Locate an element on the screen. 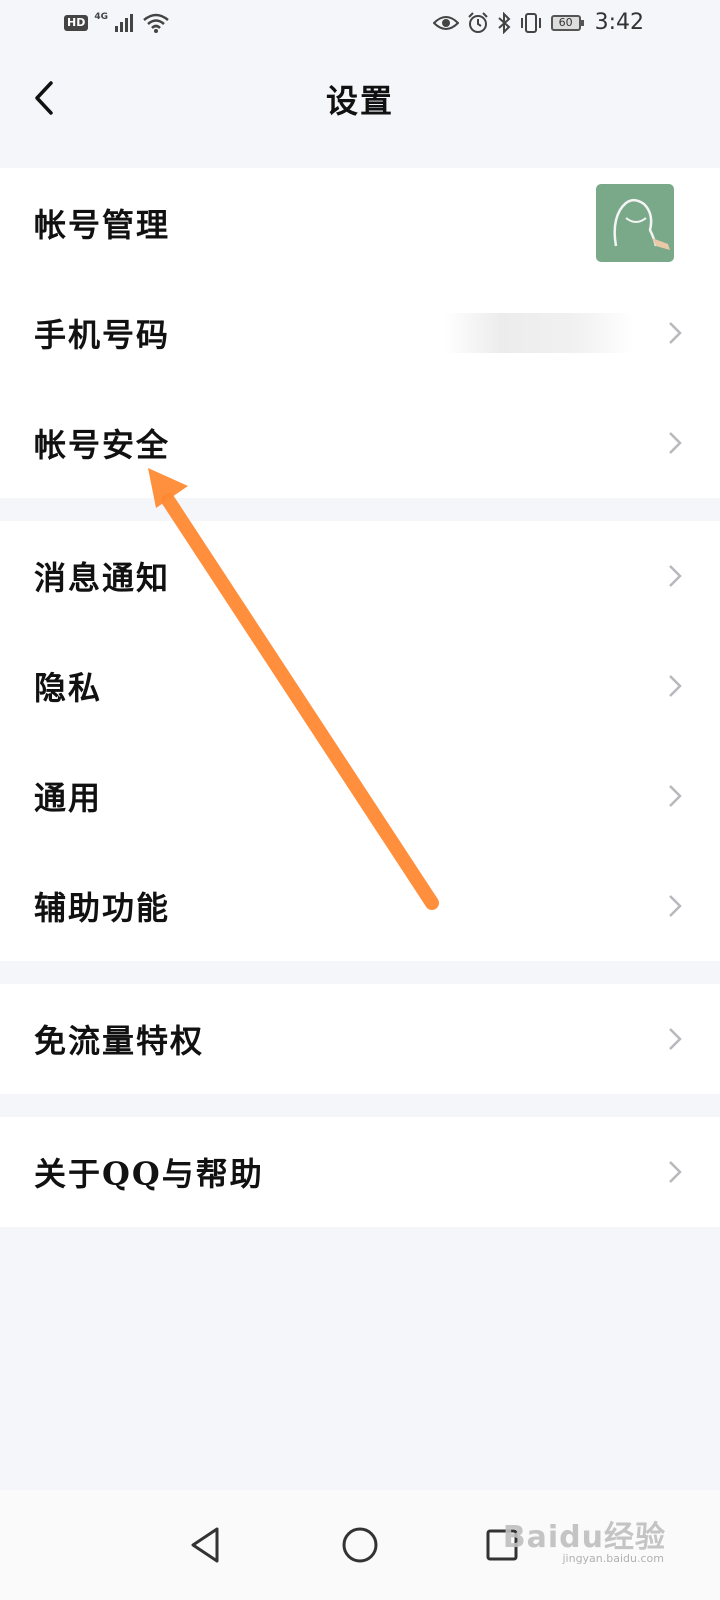 The width and height of the screenshot is (720, 1600). circle-home-icon is located at coordinates (360, 1545).